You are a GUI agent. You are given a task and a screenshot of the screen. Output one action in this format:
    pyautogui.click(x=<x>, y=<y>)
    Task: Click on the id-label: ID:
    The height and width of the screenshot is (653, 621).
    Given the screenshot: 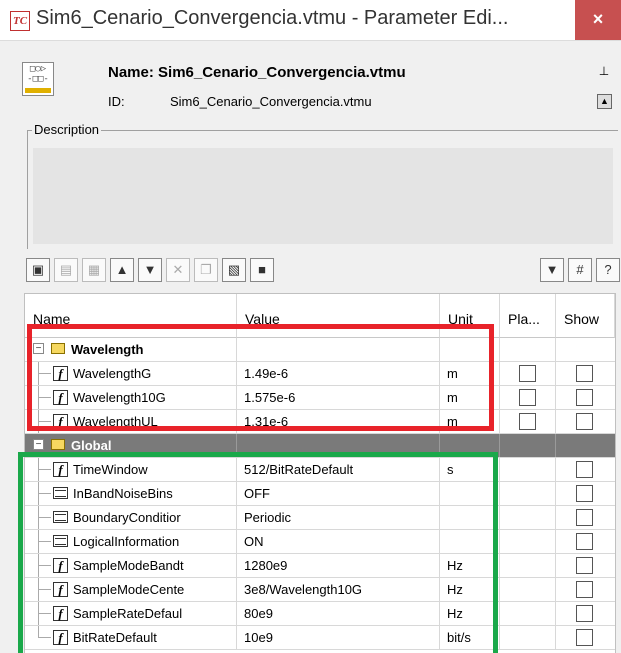 What is the action you would take?
    pyautogui.click(x=116, y=101)
    